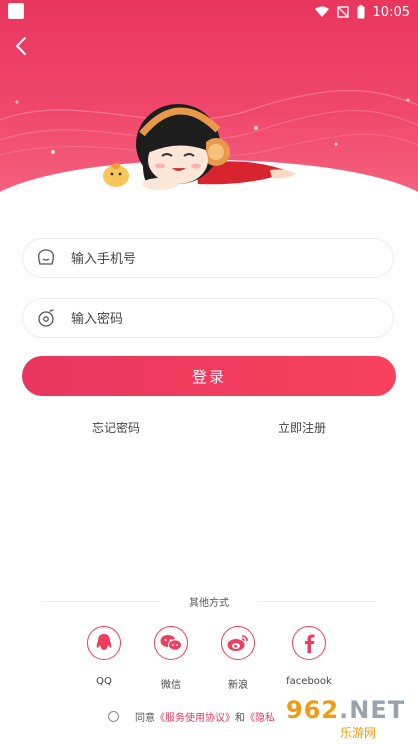 The image size is (418, 744). Describe the element at coordinates (209, 376) in the screenshot. I see `login-button: 登录` at that location.